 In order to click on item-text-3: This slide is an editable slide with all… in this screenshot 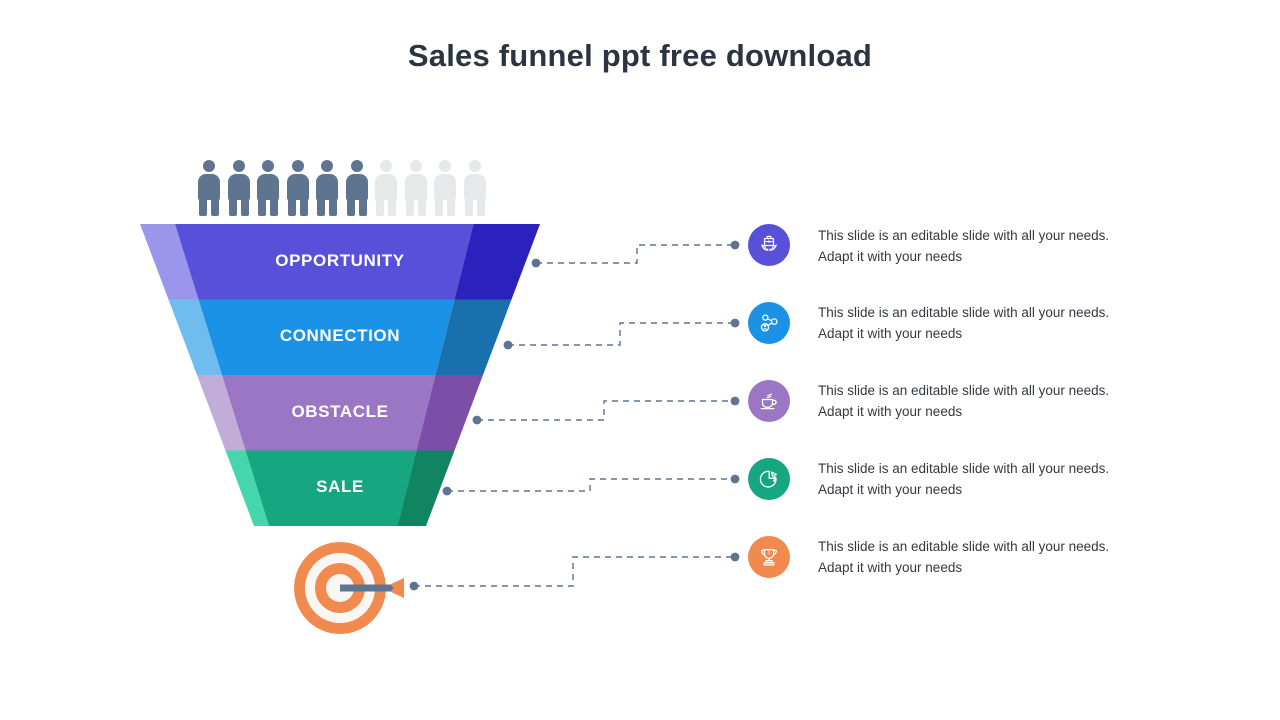, I will do `click(964, 401)`.